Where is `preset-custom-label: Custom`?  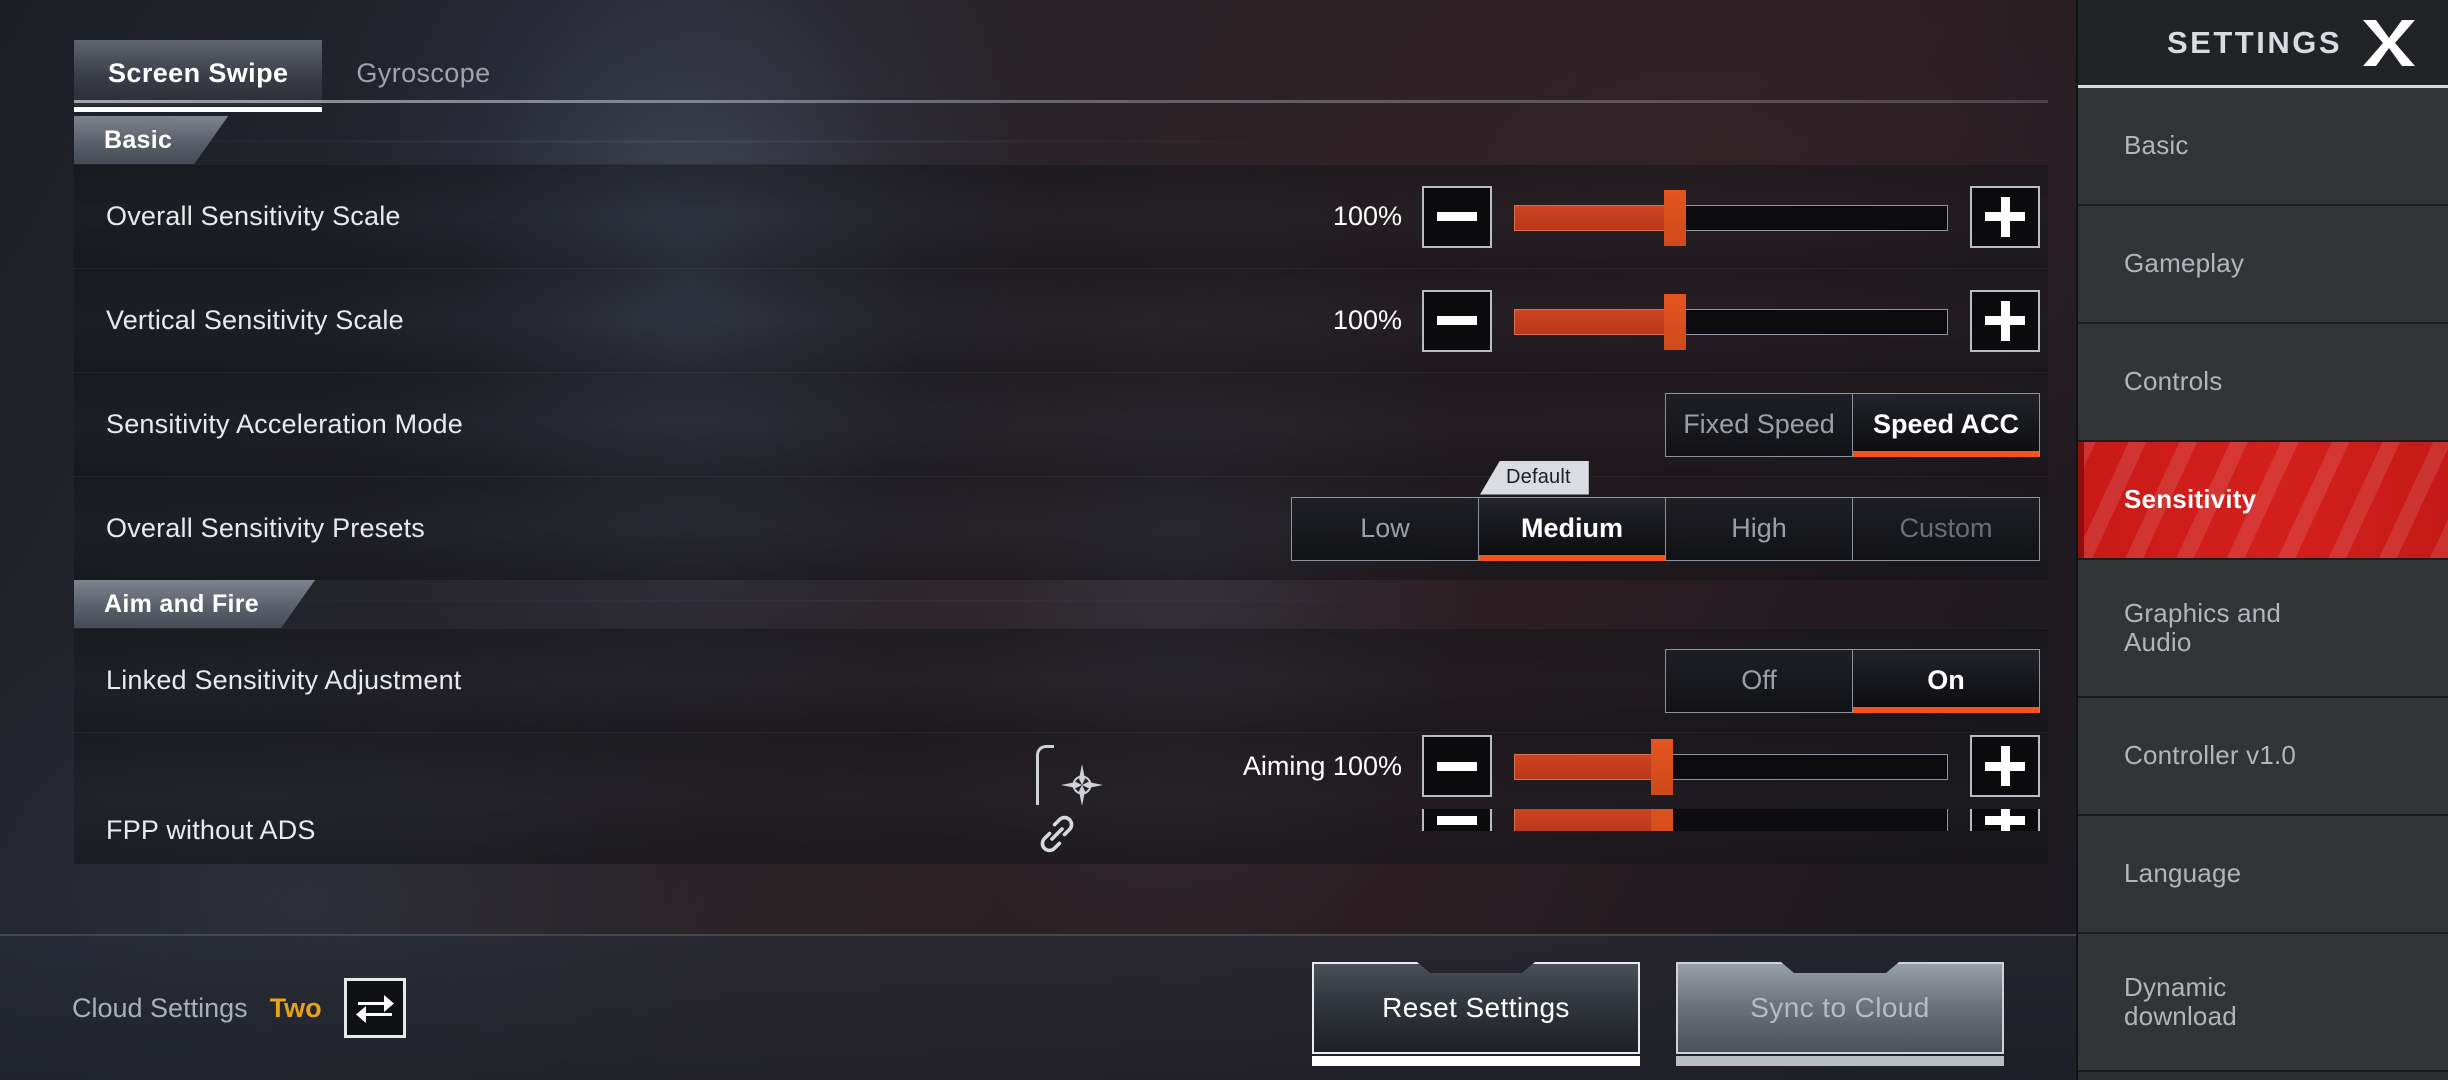 preset-custom-label: Custom is located at coordinates (1946, 528).